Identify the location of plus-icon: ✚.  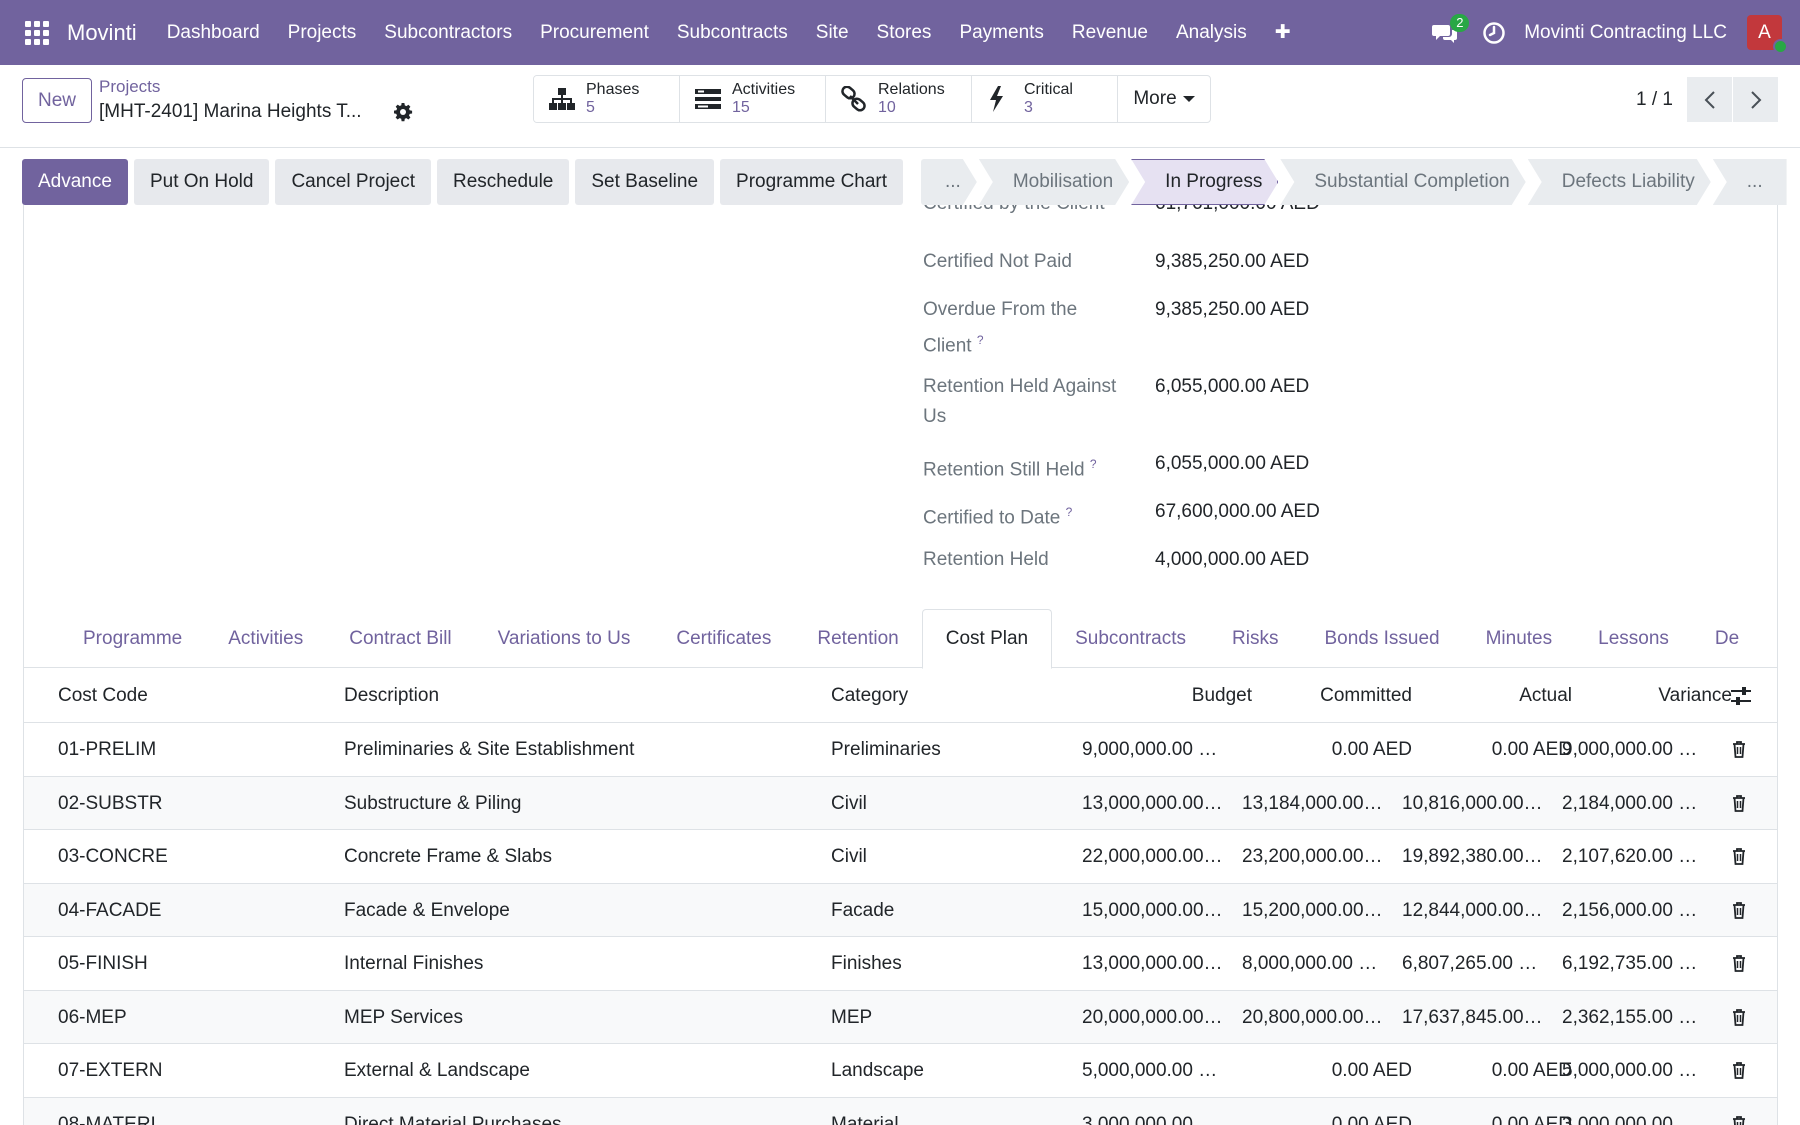
(1283, 32).